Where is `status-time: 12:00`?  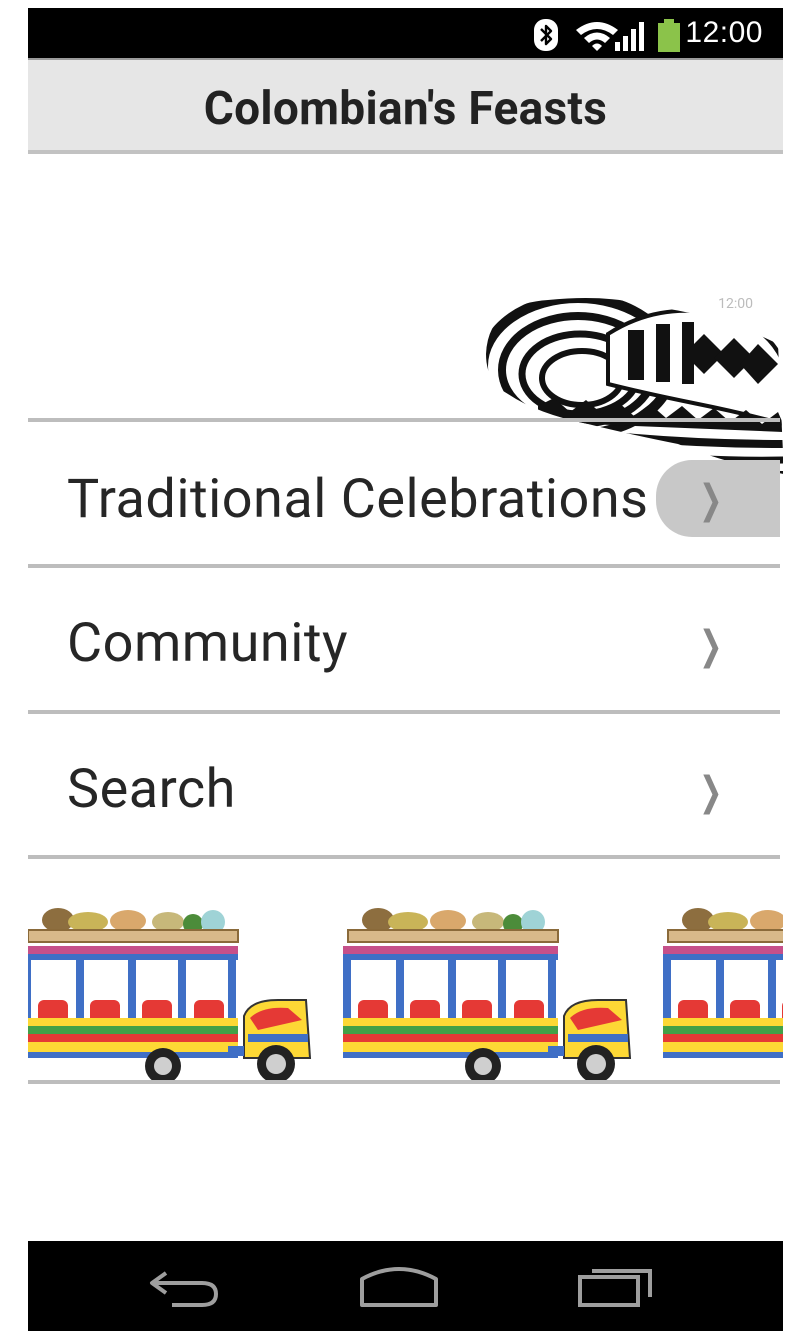
status-time: 12:00 is located at coordinates (724, 32).